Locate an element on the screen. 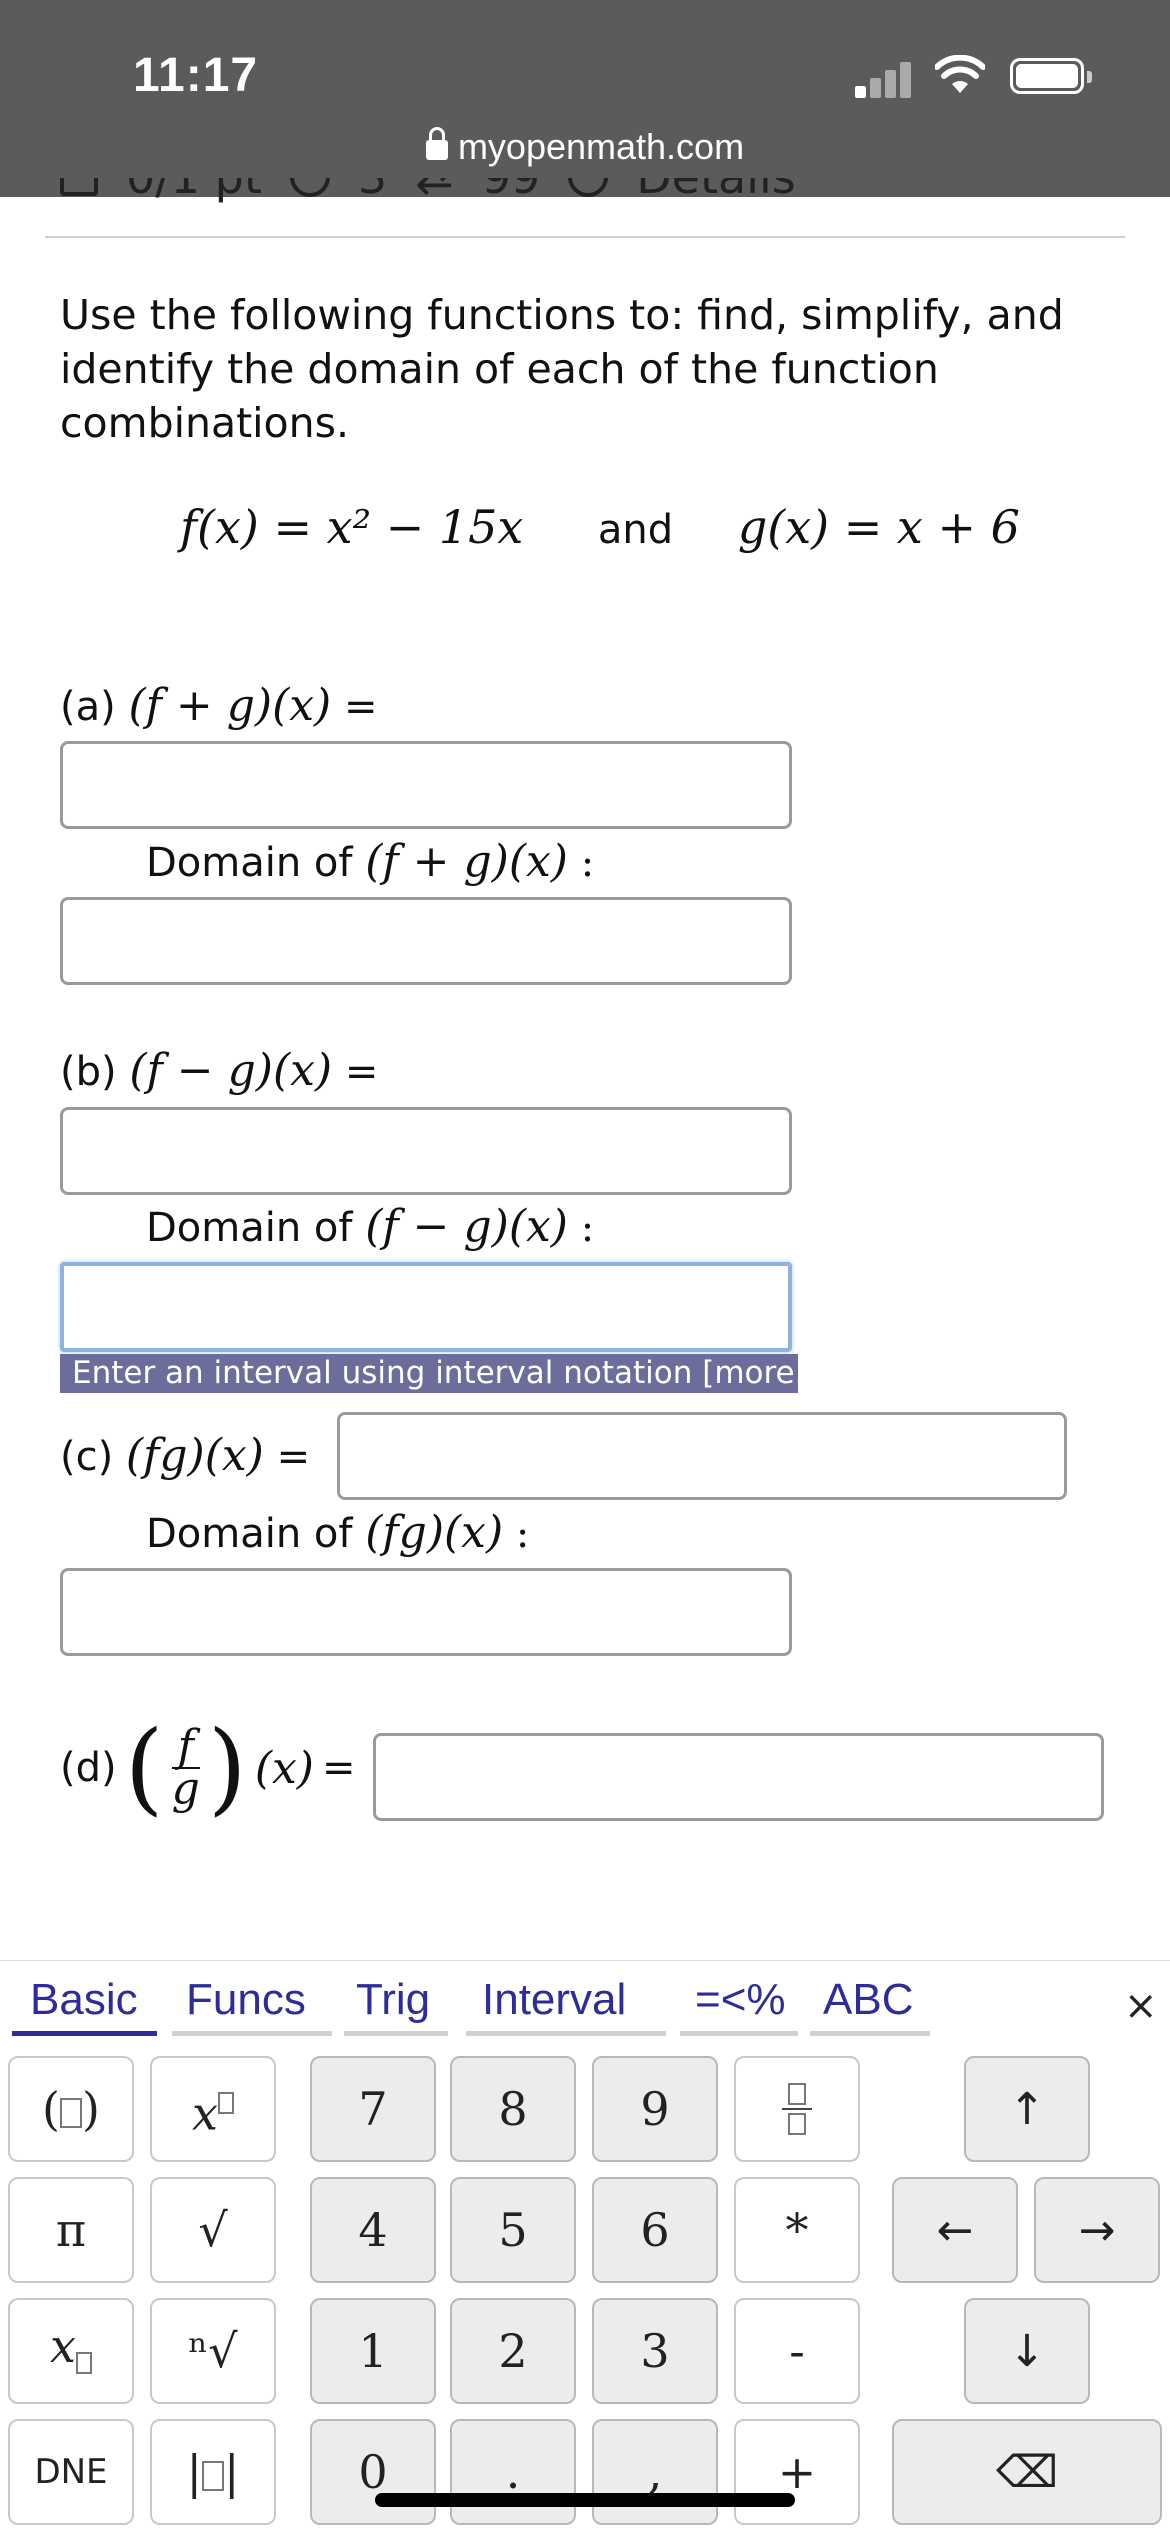 Image resolution: width=1170 pixels, height=2532 pixels. part-c-domain-input is located at coordinates (426, 1612).